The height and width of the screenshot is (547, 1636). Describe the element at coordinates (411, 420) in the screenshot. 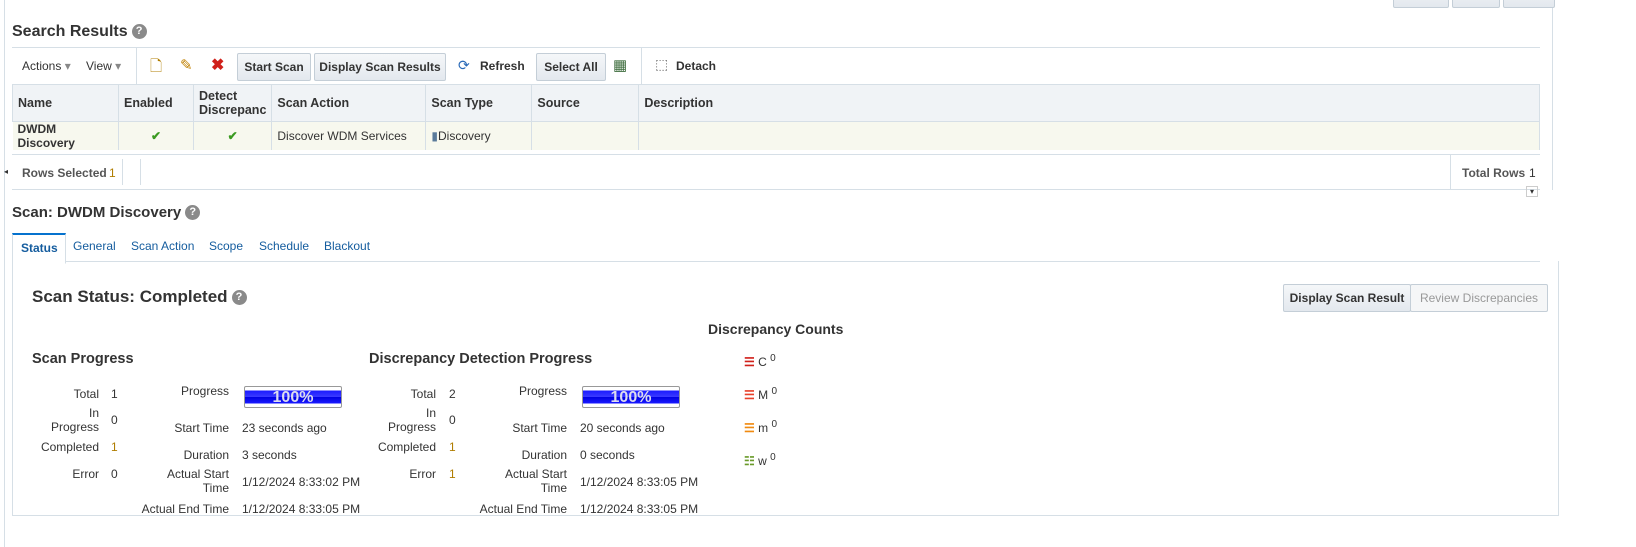

I see `in-progress-label: In Progress` at that location.